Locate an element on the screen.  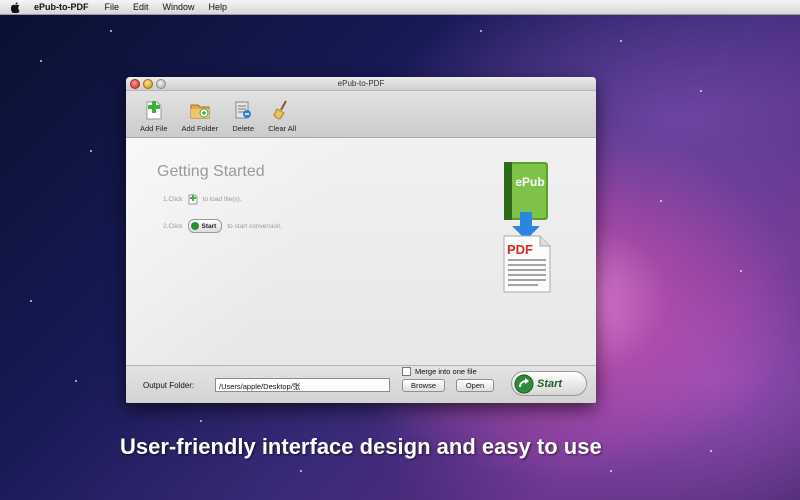
delete-button: Delete is located at coordinates (243, 118).